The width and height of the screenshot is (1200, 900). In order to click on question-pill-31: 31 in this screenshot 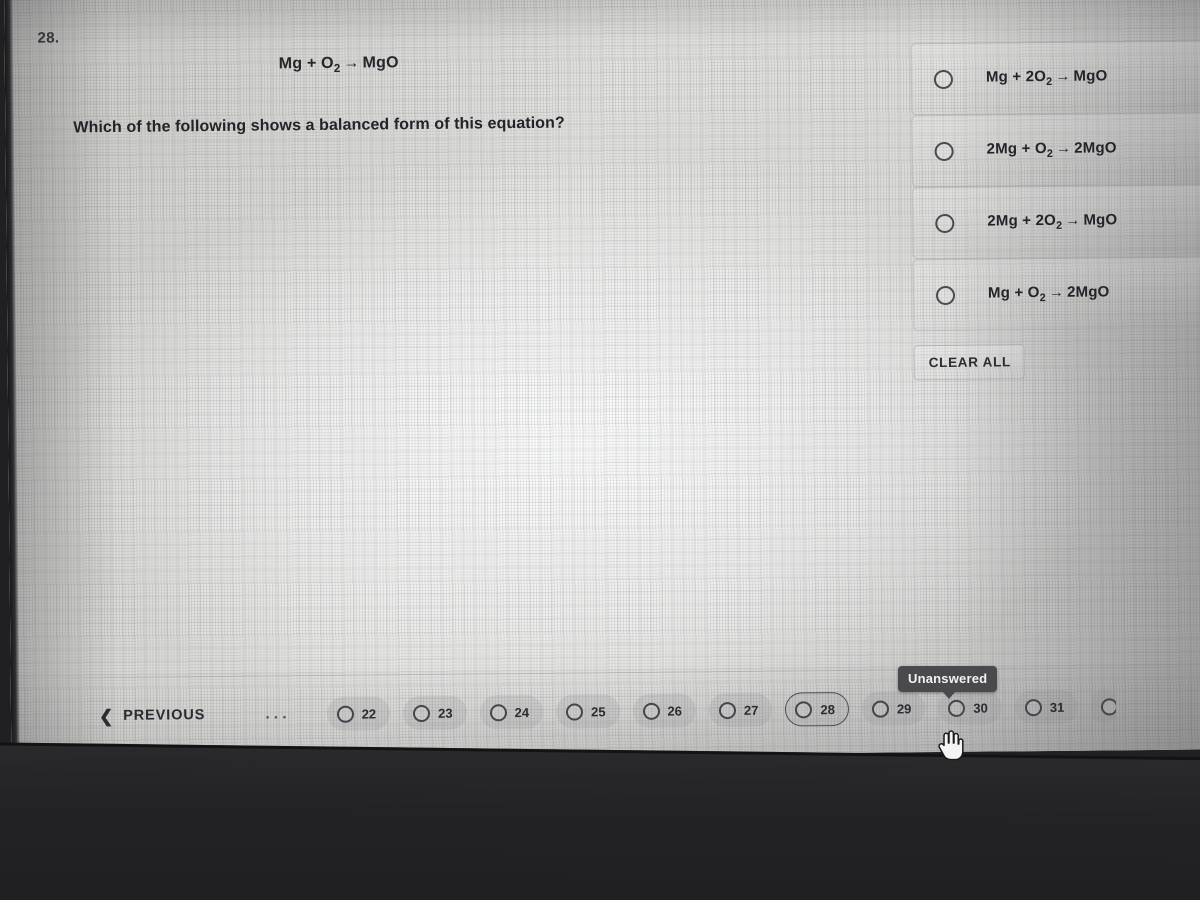, I will do `click(1046, 707)`.